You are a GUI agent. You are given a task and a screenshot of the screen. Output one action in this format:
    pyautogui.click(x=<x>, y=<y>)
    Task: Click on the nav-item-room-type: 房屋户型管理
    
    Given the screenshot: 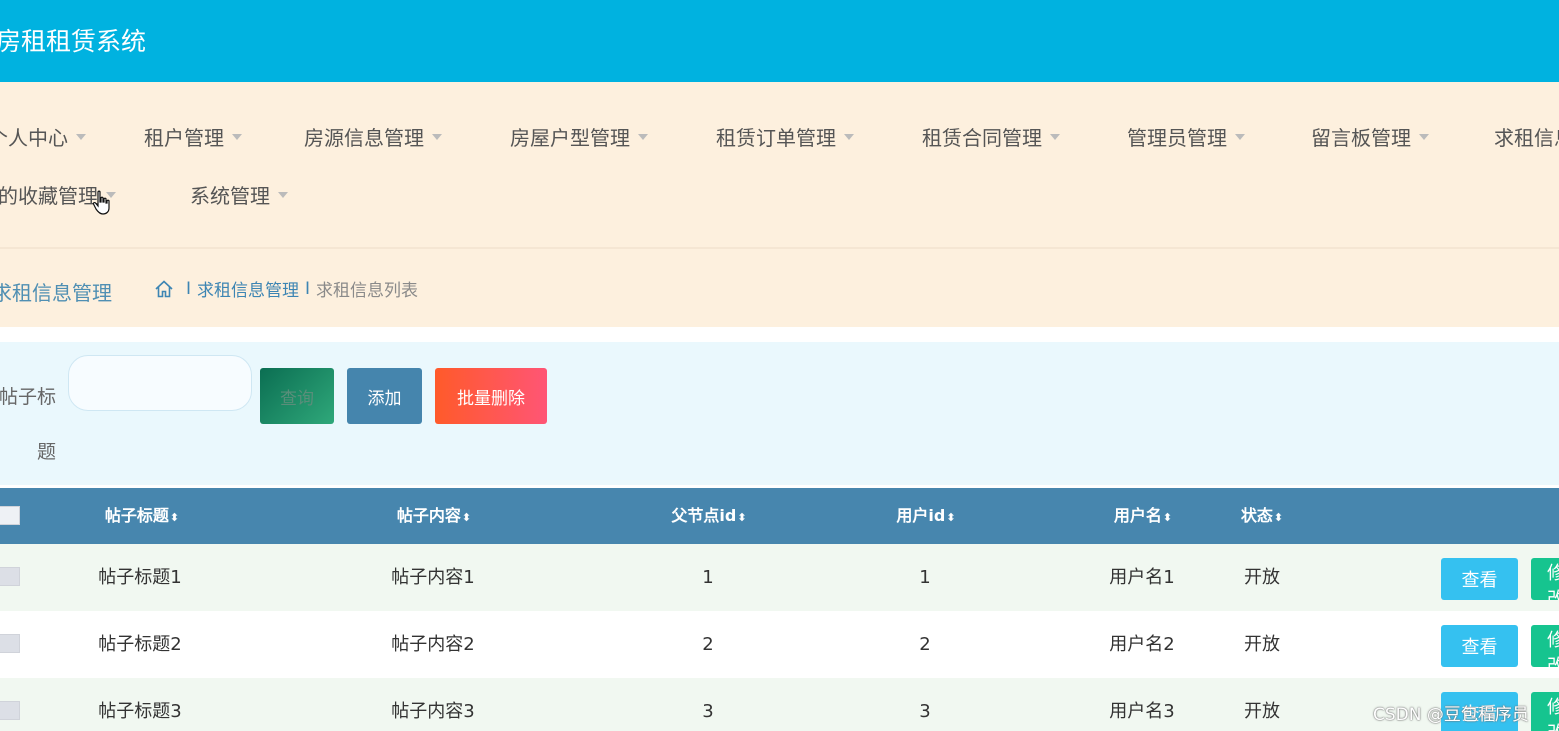 What is the action you would take?
    pyautogui.click(x=579, y=136)
    